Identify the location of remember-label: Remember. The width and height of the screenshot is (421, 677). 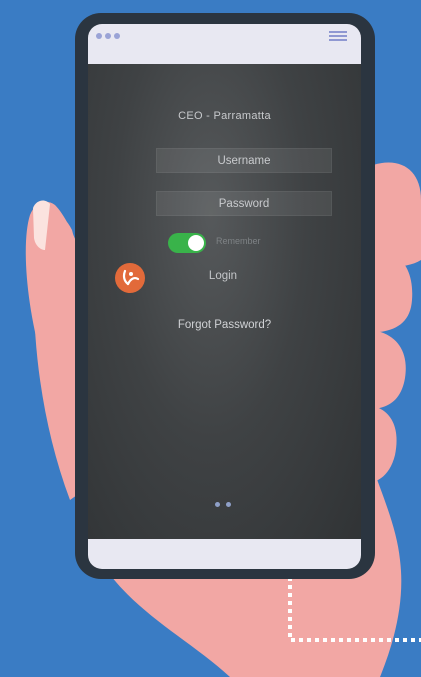
(238, 241).